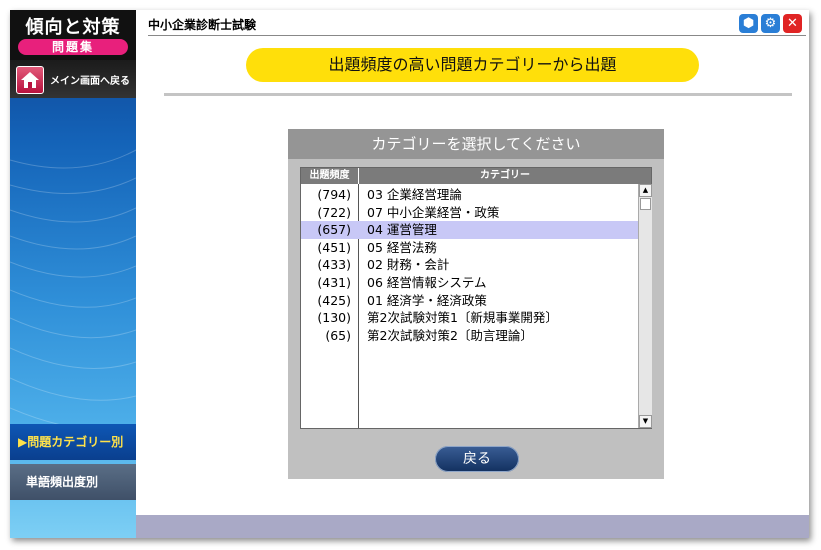 The width and height of the screenshot is (821, 550). I want to click on table-row: (433) 02 財務・会計, so click(470, 265).